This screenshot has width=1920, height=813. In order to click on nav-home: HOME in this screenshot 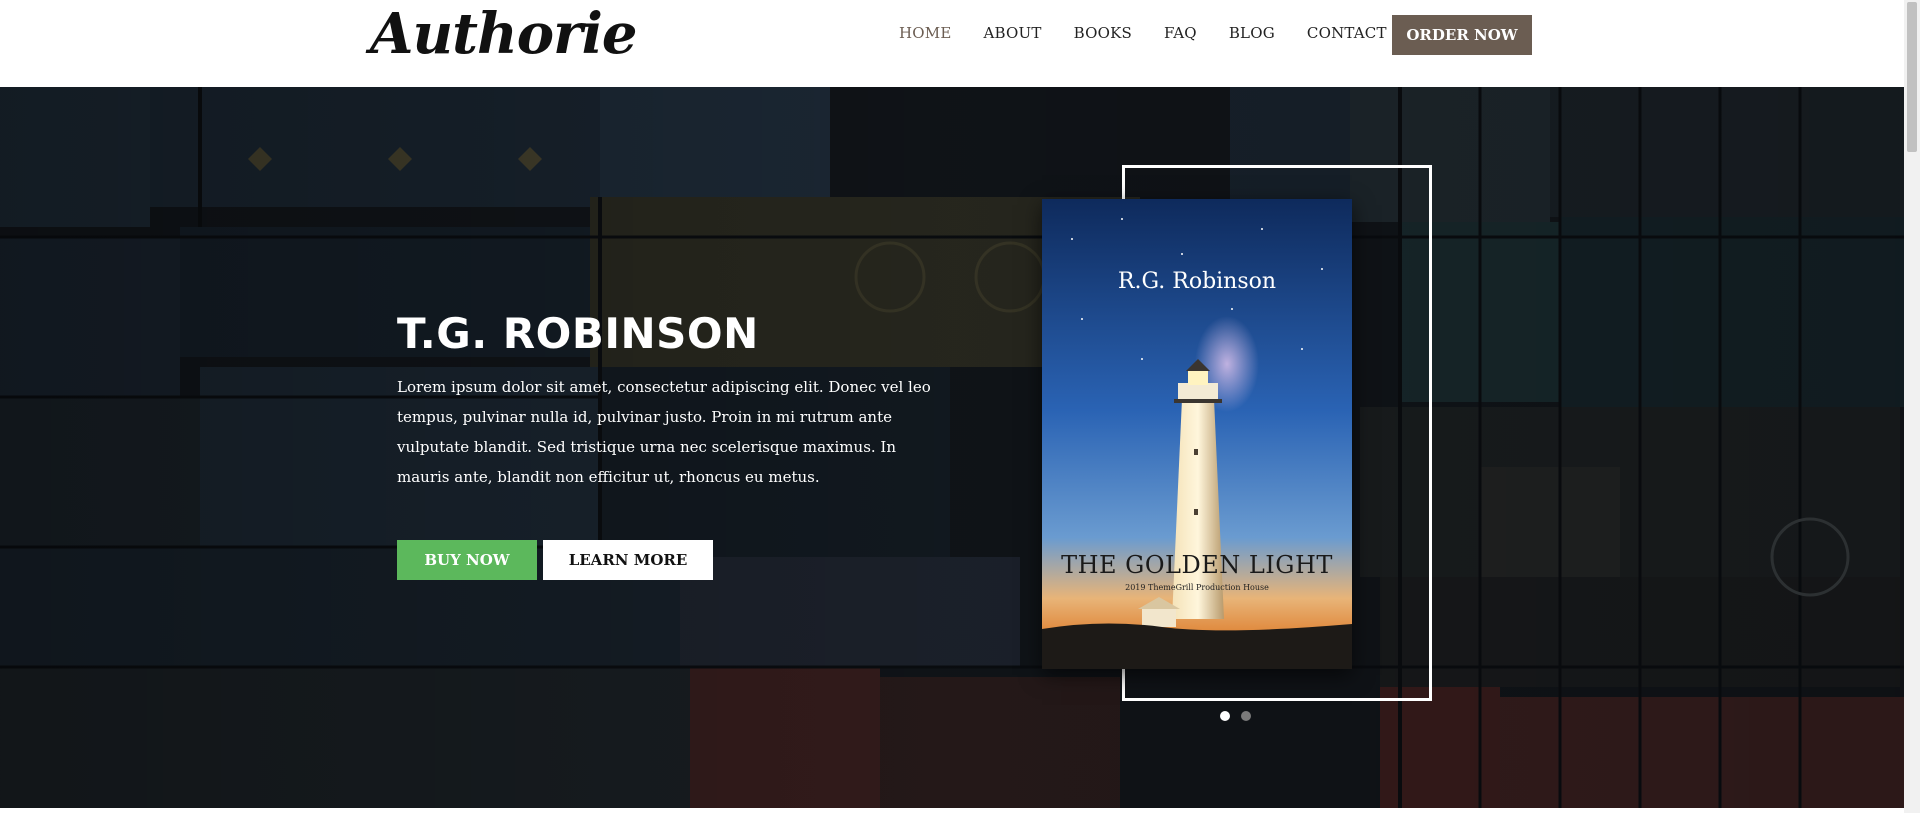, I will do `click(925, 33)`.